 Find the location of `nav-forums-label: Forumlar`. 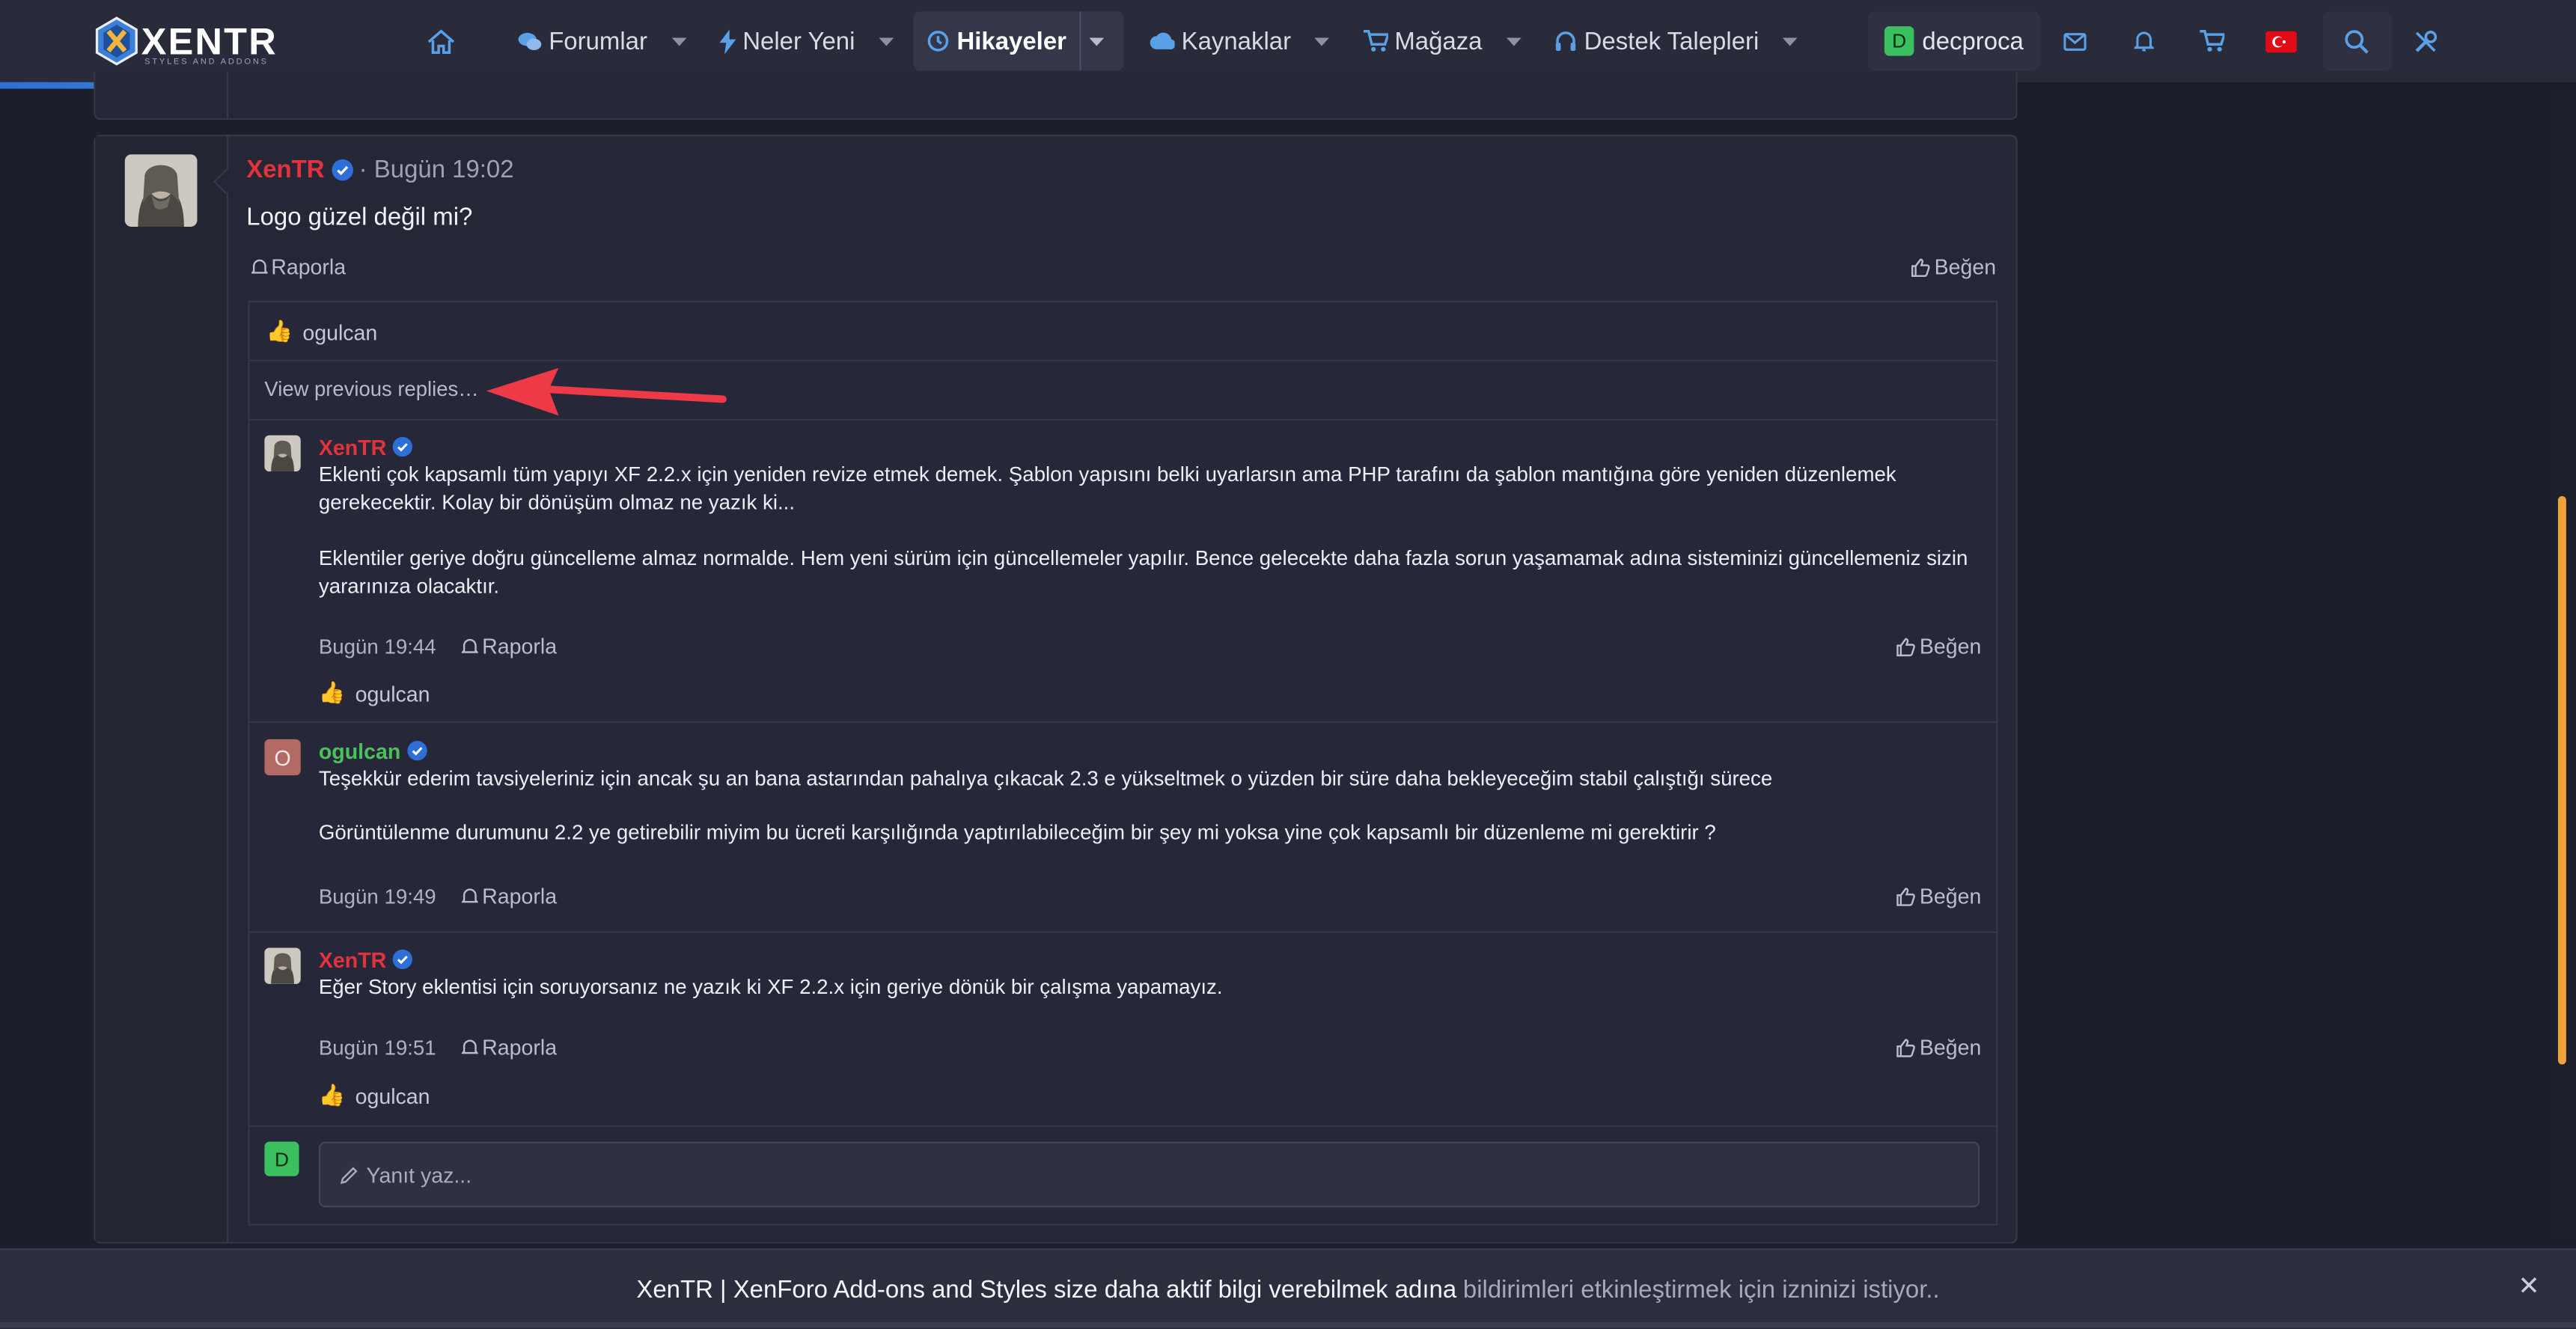

nav-forums-label: Forumlar is located at coordinates (598, 41).